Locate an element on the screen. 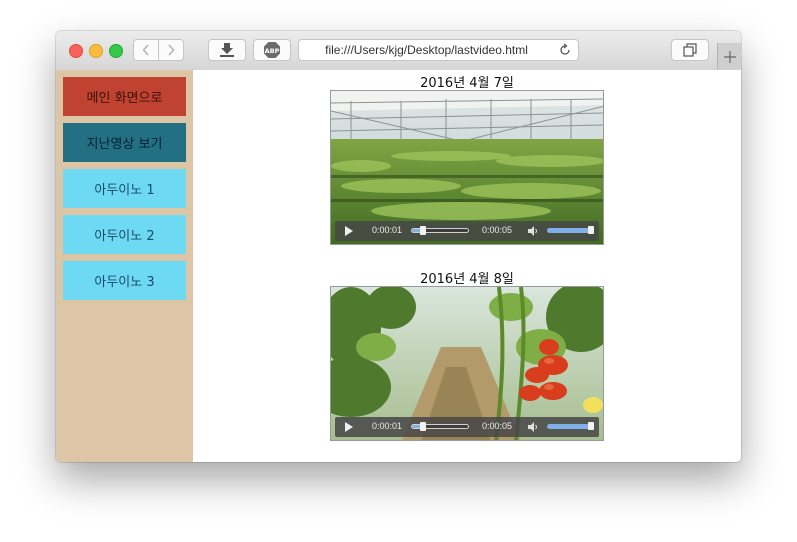 Image resolution: width=797 pixels, height=542 pixels. video-date-title: 2016년 4월 8일 is located at coordinates (467, 279).